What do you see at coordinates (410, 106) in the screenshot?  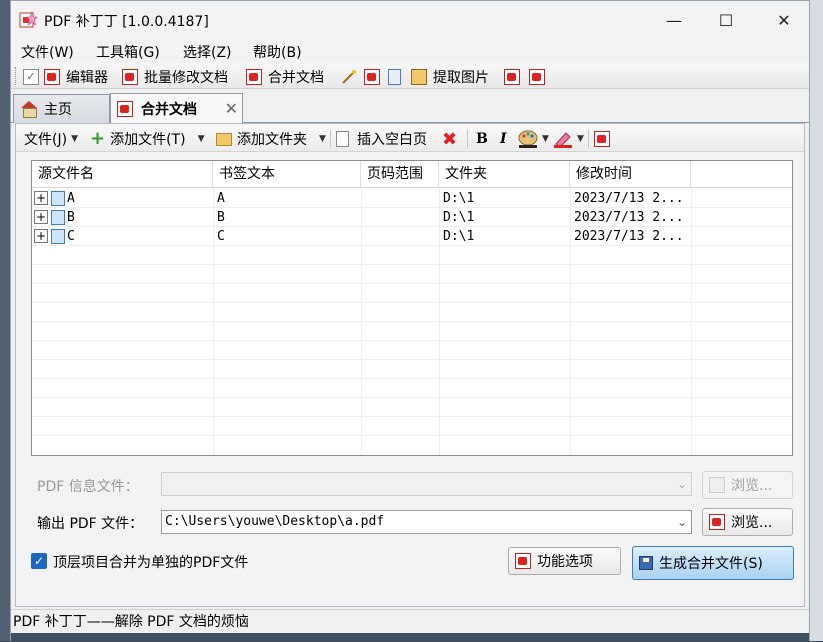 I see `document-tabs: 主页 合并文档 ✕` at bounding box center [410, 106].